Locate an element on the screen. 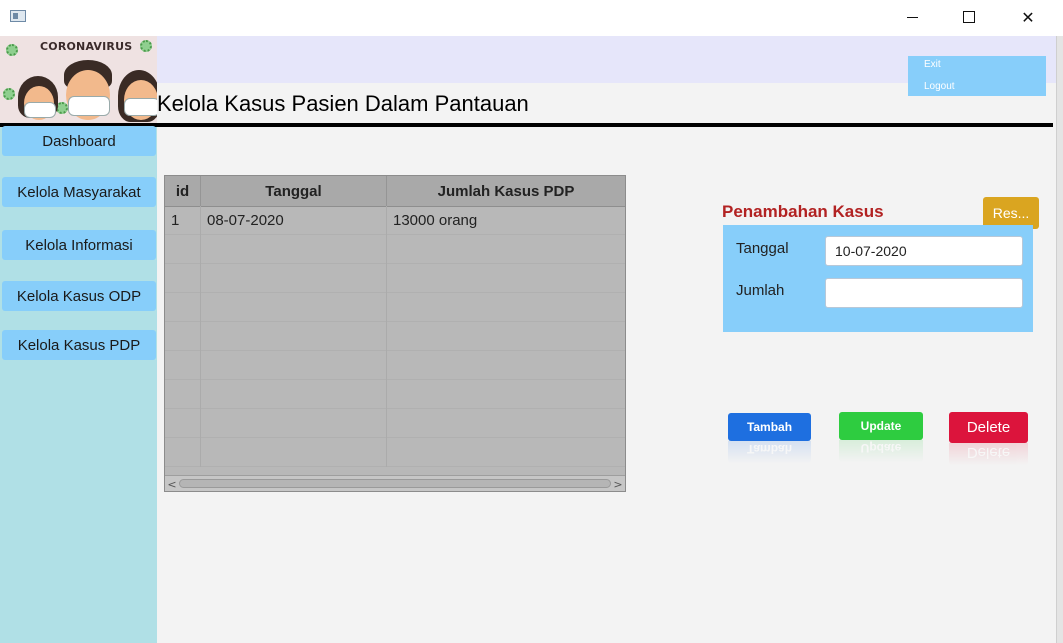  close-icon: ✕ is located at coordinates (1028, 17).